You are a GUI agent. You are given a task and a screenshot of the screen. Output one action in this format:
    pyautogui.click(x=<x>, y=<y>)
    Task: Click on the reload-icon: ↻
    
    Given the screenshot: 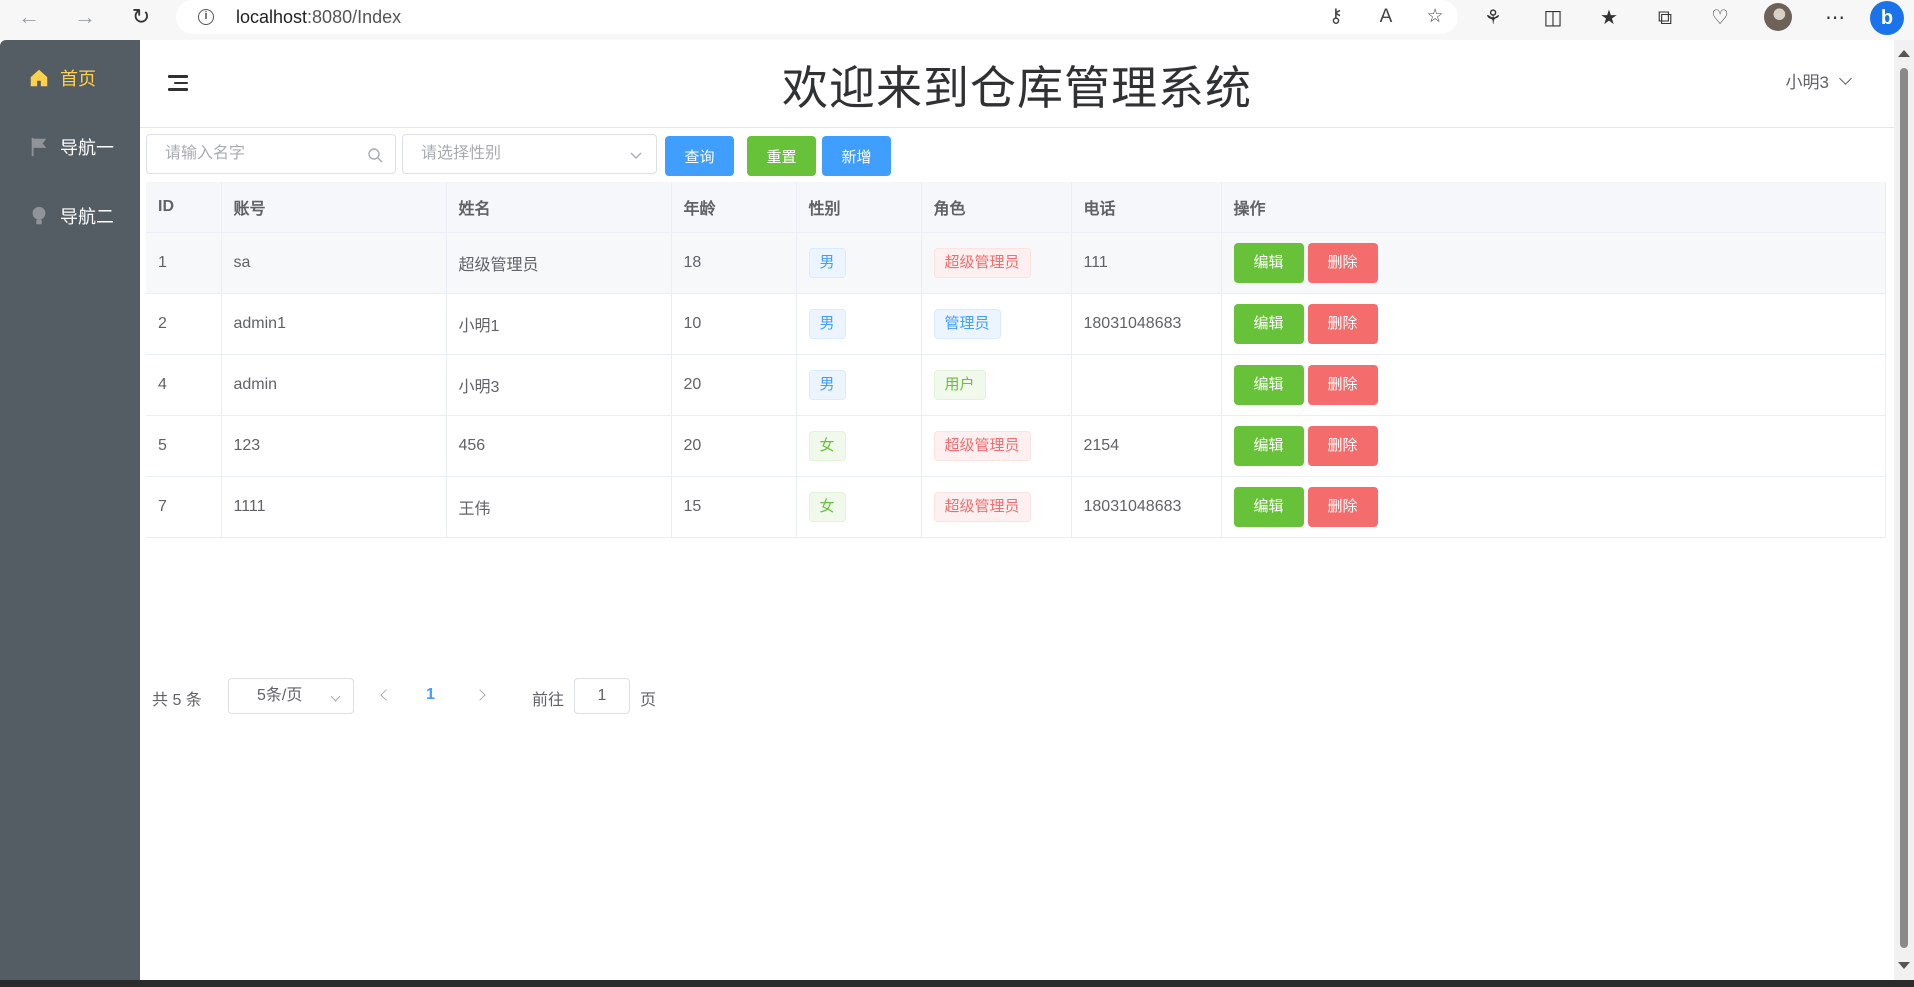 What is the action you would take?
    pyautogui.click(x=141, y=17)
    